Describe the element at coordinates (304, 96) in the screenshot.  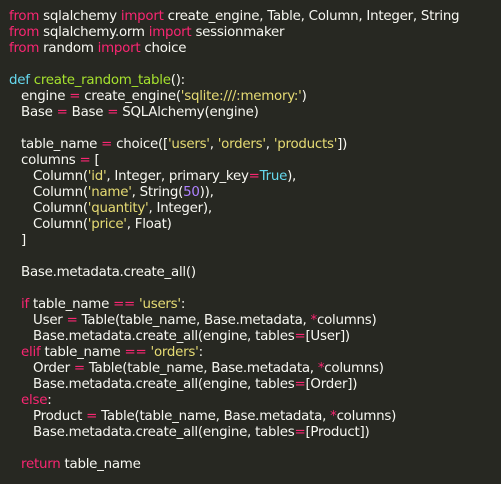
I see `code-token: )` at that location.